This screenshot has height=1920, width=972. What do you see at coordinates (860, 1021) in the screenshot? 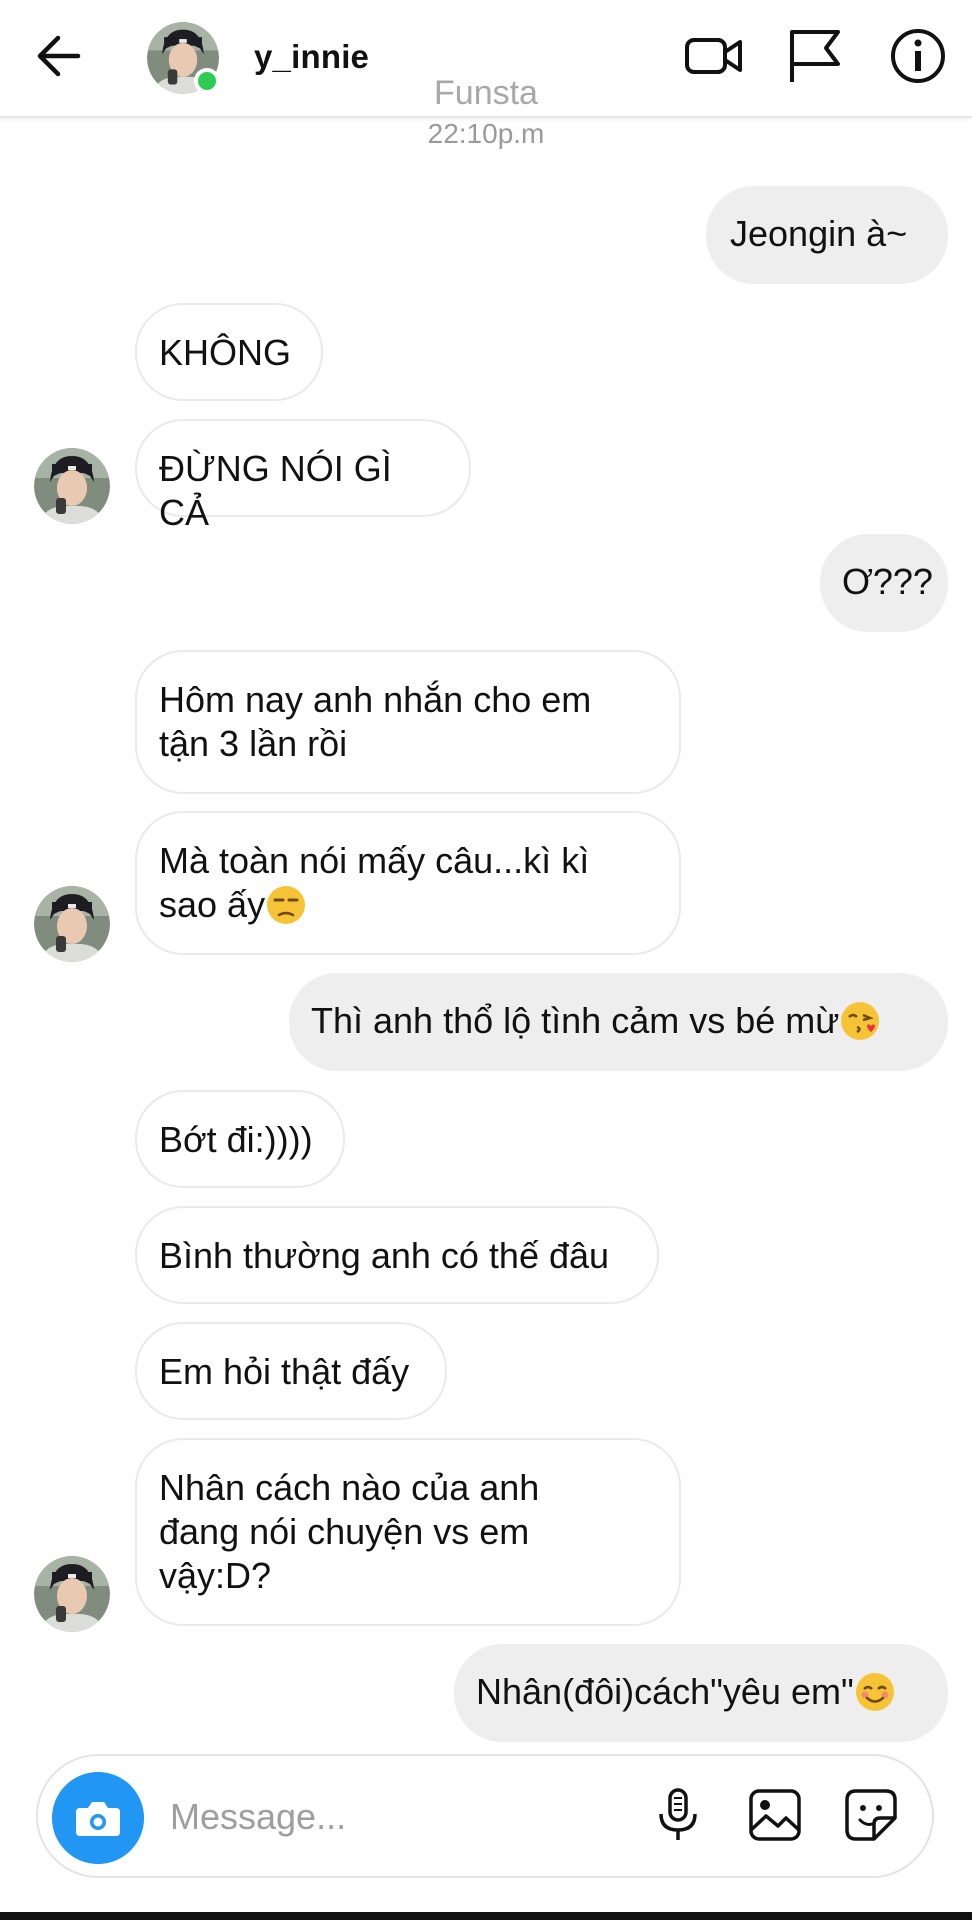
I see `kissing-face-emoji` at bounding box center [860, 1021].